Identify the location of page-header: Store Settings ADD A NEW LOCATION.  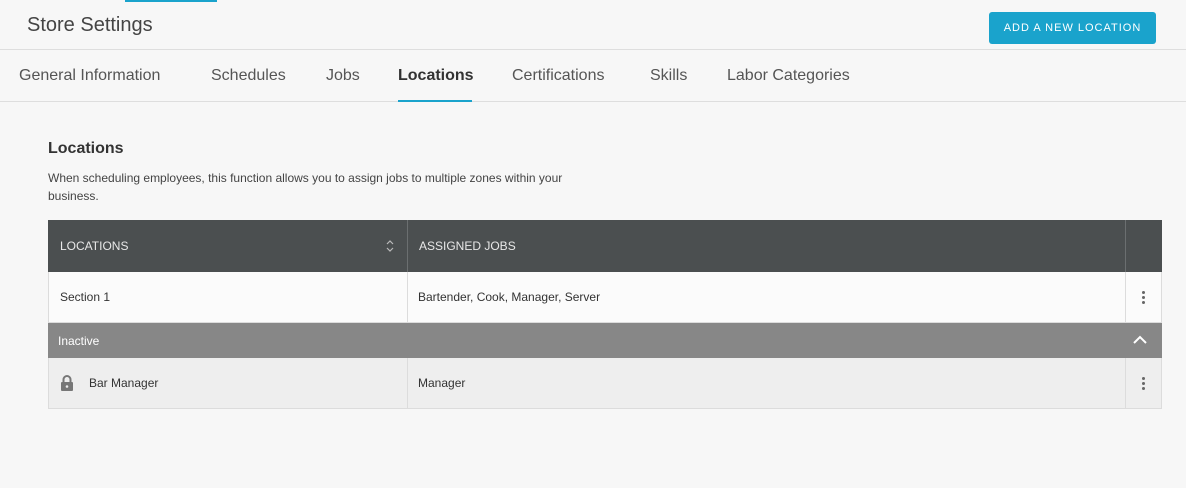
(593, 25).